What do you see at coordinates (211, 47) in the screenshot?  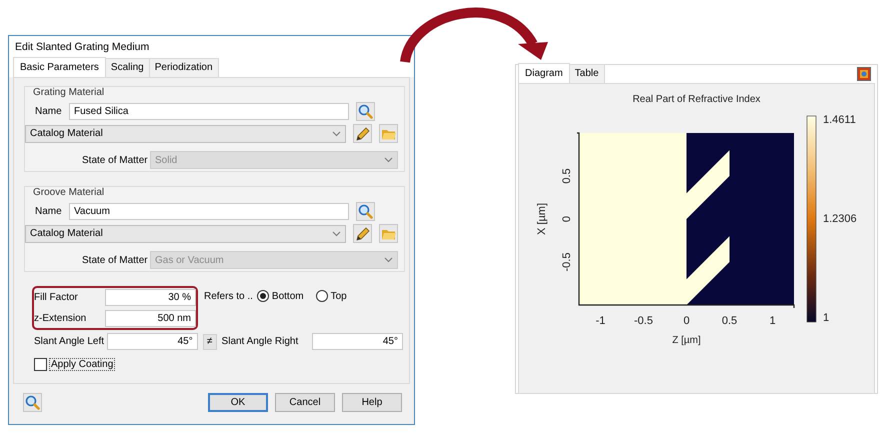 I see `window-title: Edit Slanted Grating Medium` at bounding box center [211, 47].